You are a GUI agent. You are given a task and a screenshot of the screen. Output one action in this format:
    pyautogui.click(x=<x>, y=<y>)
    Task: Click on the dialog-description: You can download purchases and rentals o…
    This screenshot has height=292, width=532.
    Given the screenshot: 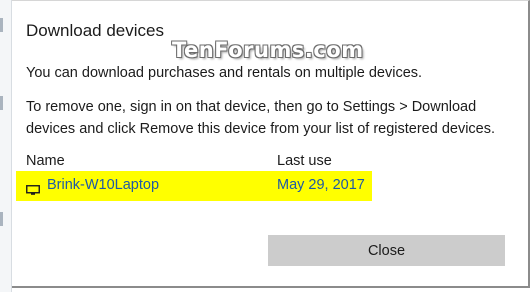 What is the action you would take?
    pyautogui.click(x=224, y=73)
    